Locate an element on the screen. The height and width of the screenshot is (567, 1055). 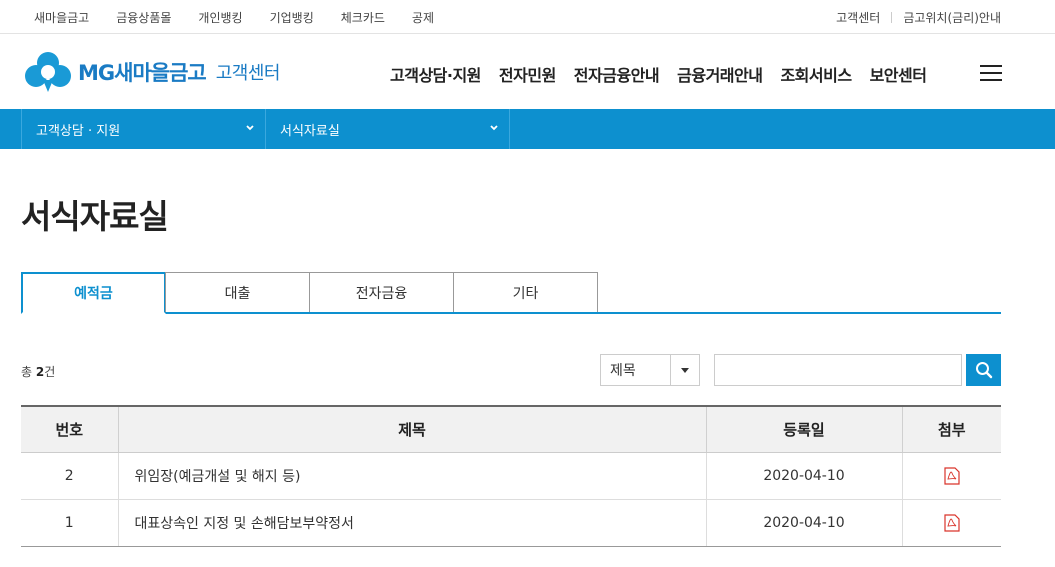
util-link-customer-center: 고객센터 is located at coordinates (858, 17).